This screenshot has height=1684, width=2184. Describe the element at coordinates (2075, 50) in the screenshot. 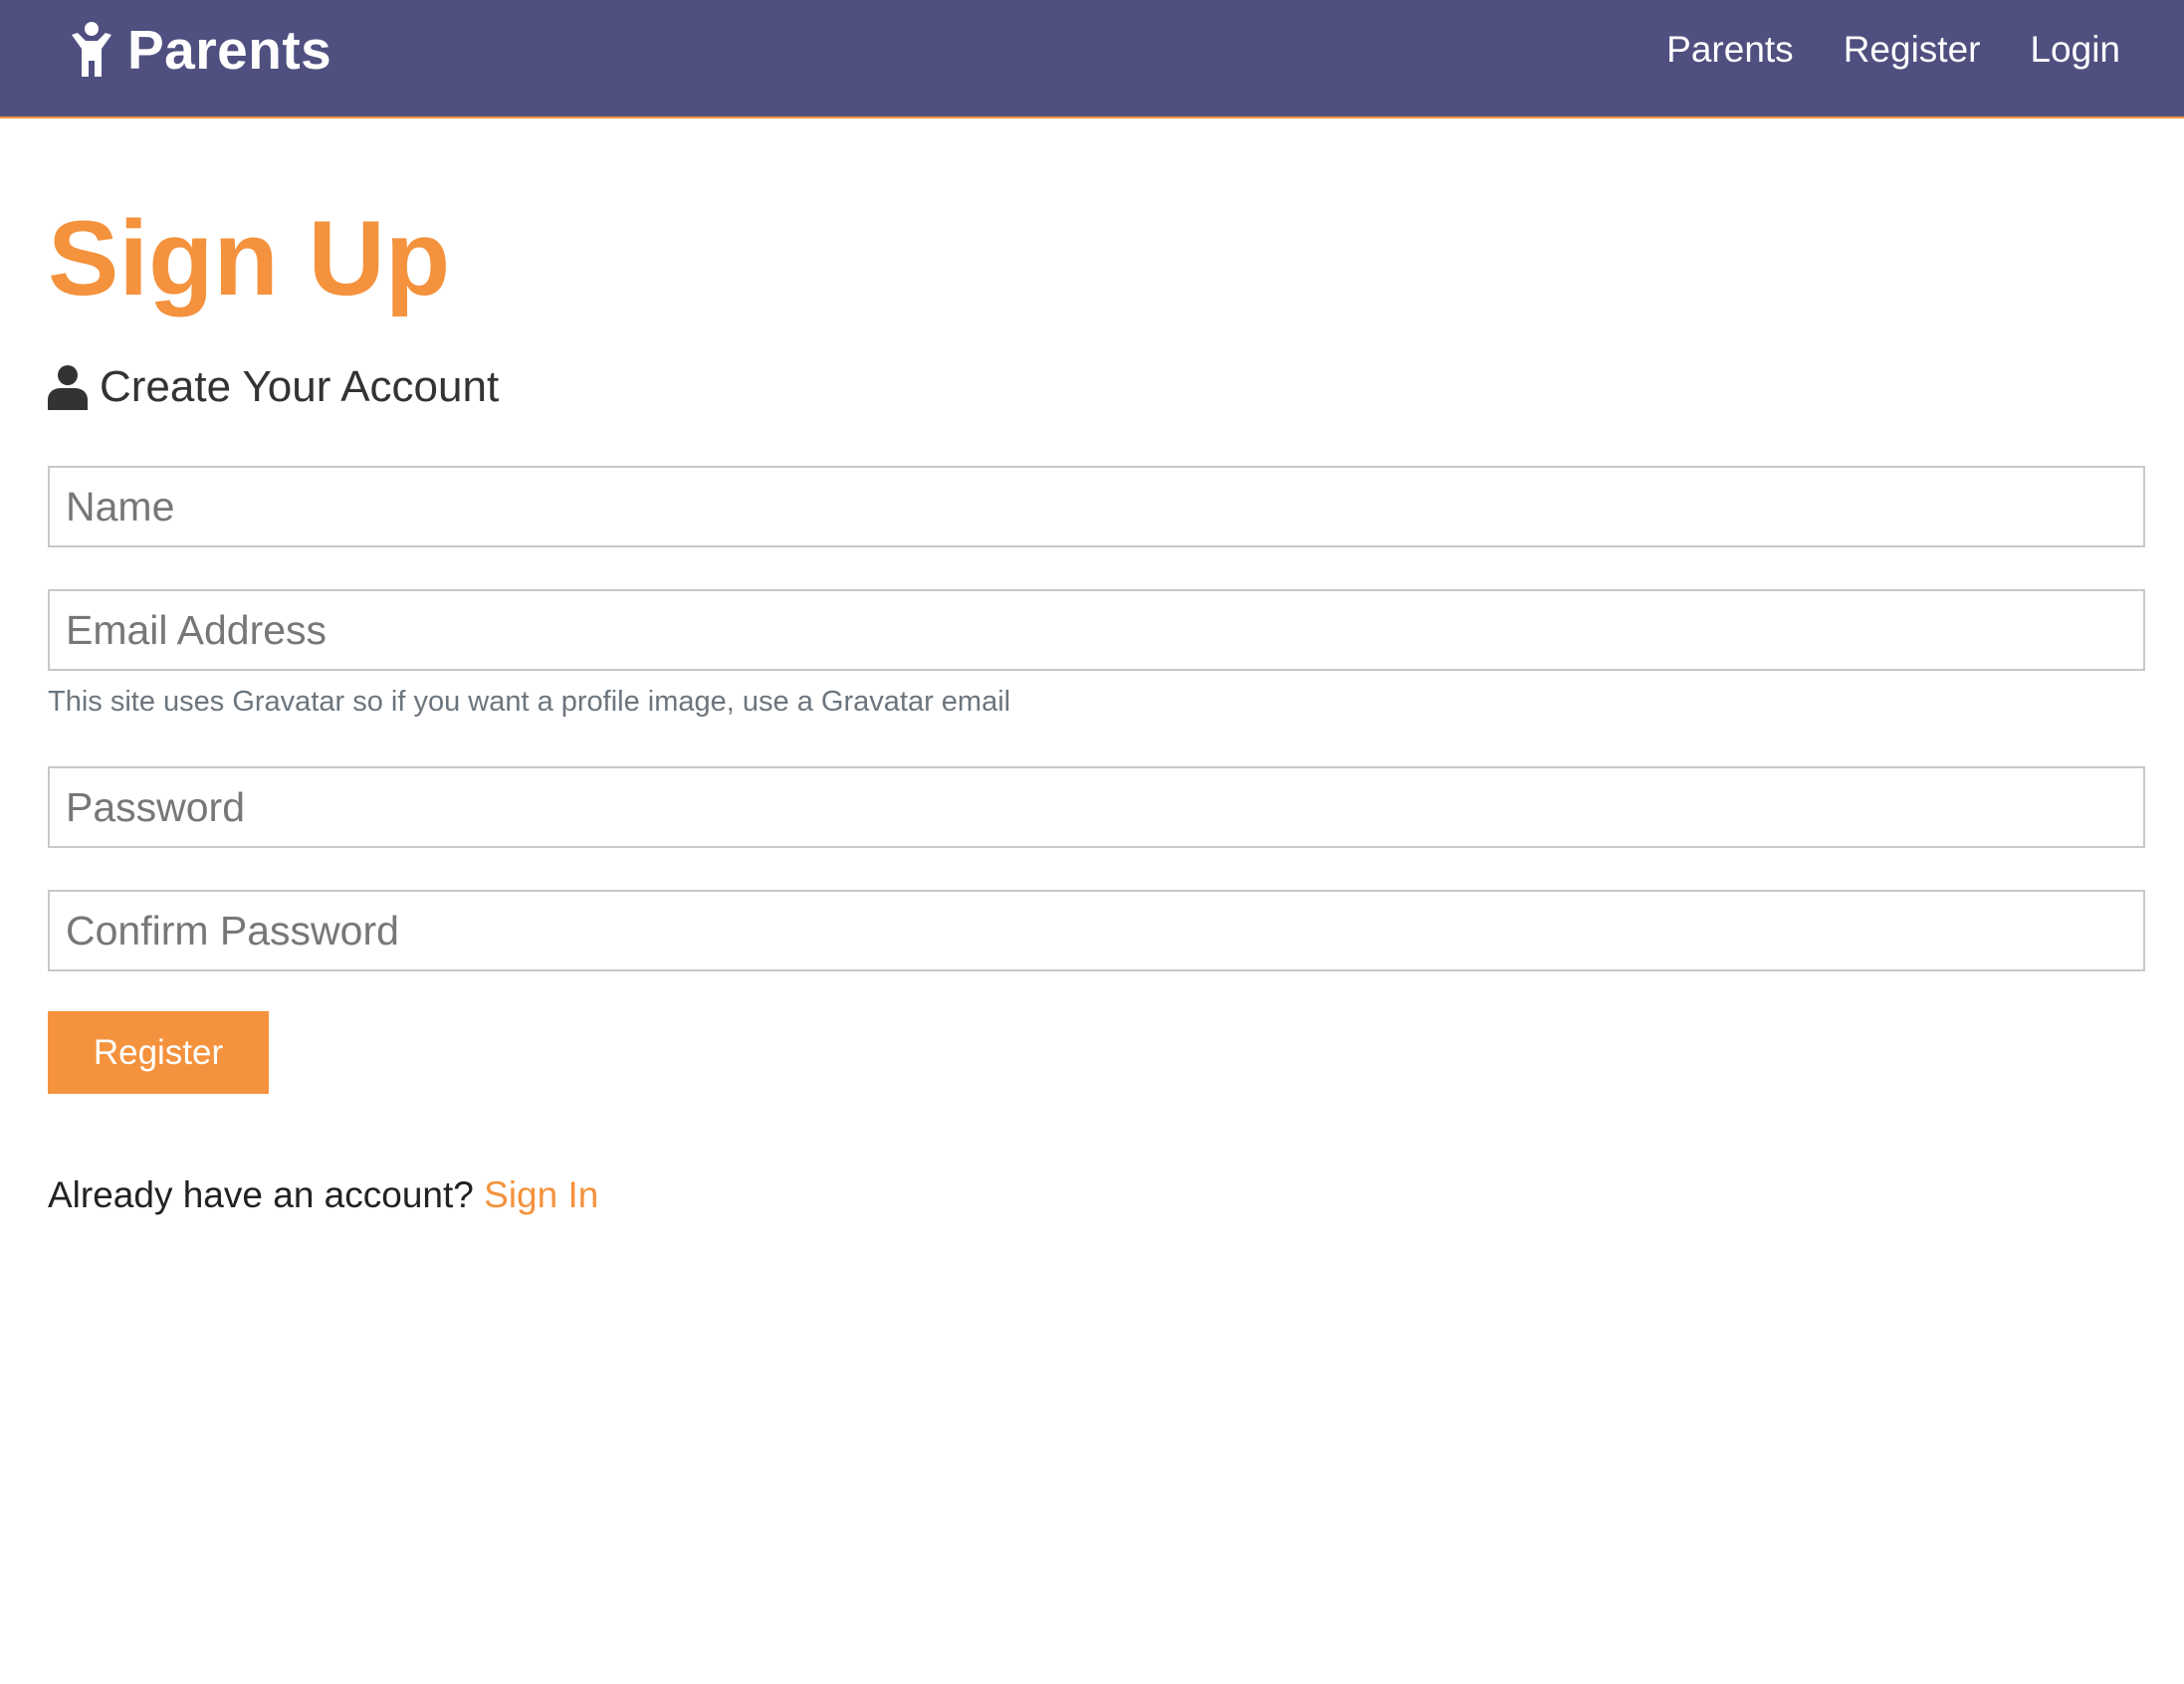

I see `nav-link-login: Login` at that location.